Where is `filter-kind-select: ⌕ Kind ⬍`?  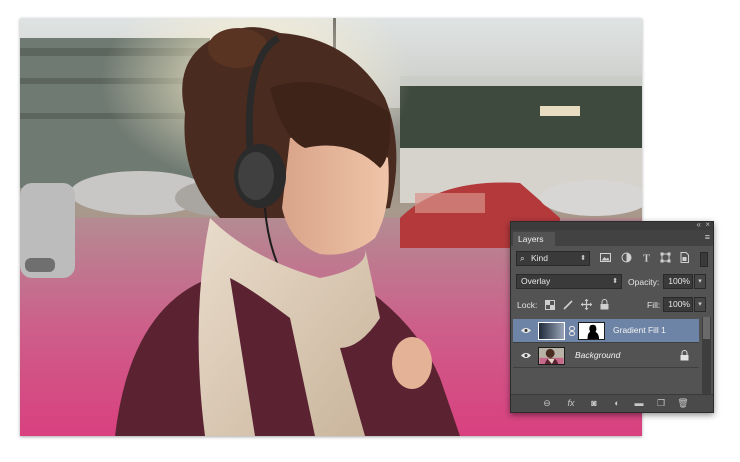 filter-kind-select: ⌕ Kind ⬍ is located at coordinates (553, 258).